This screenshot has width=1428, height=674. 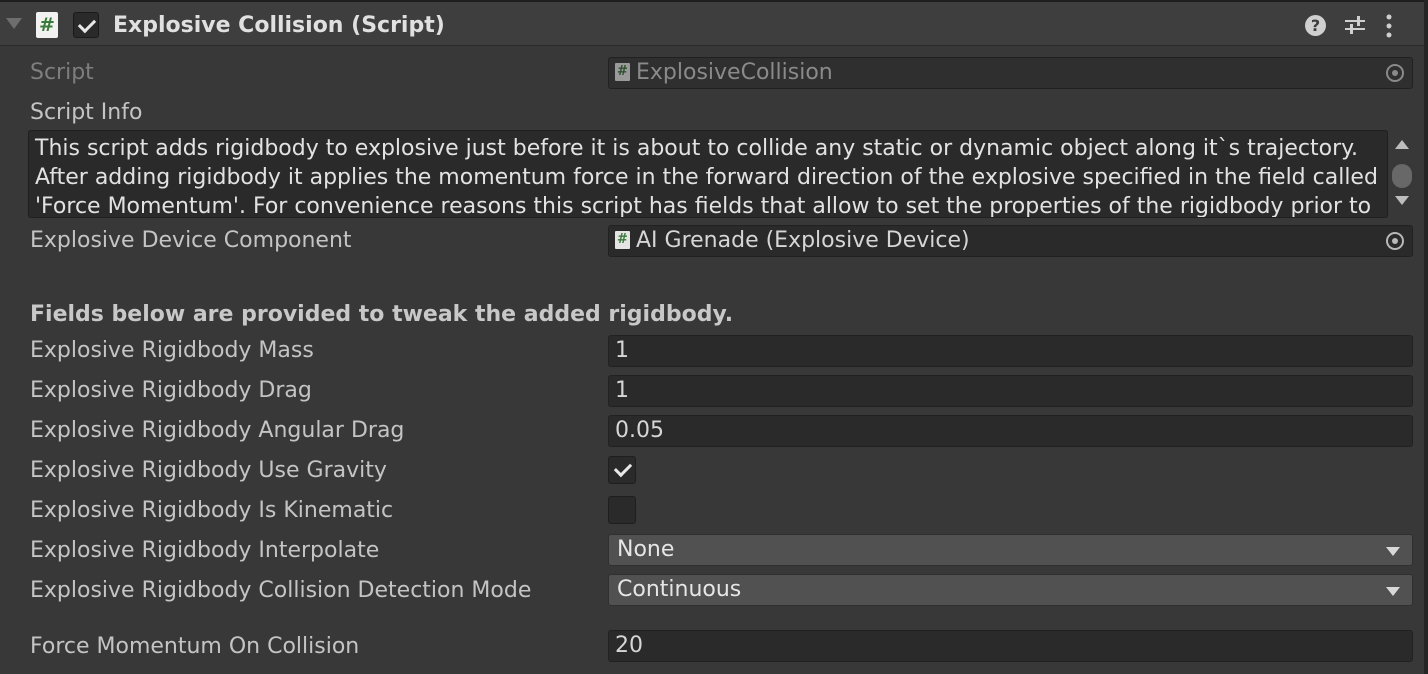 I want to click on script-info-scrollbar, so click(x=1402, y=172).